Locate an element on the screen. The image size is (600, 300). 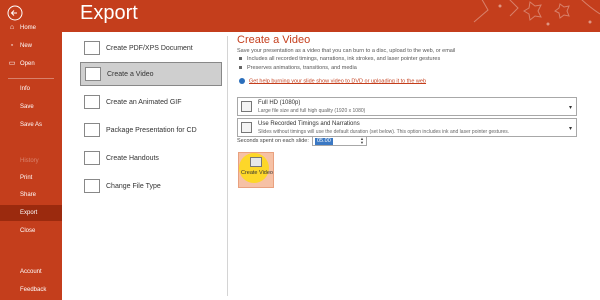
nav-export: Export is located at coordinates (31, 213).